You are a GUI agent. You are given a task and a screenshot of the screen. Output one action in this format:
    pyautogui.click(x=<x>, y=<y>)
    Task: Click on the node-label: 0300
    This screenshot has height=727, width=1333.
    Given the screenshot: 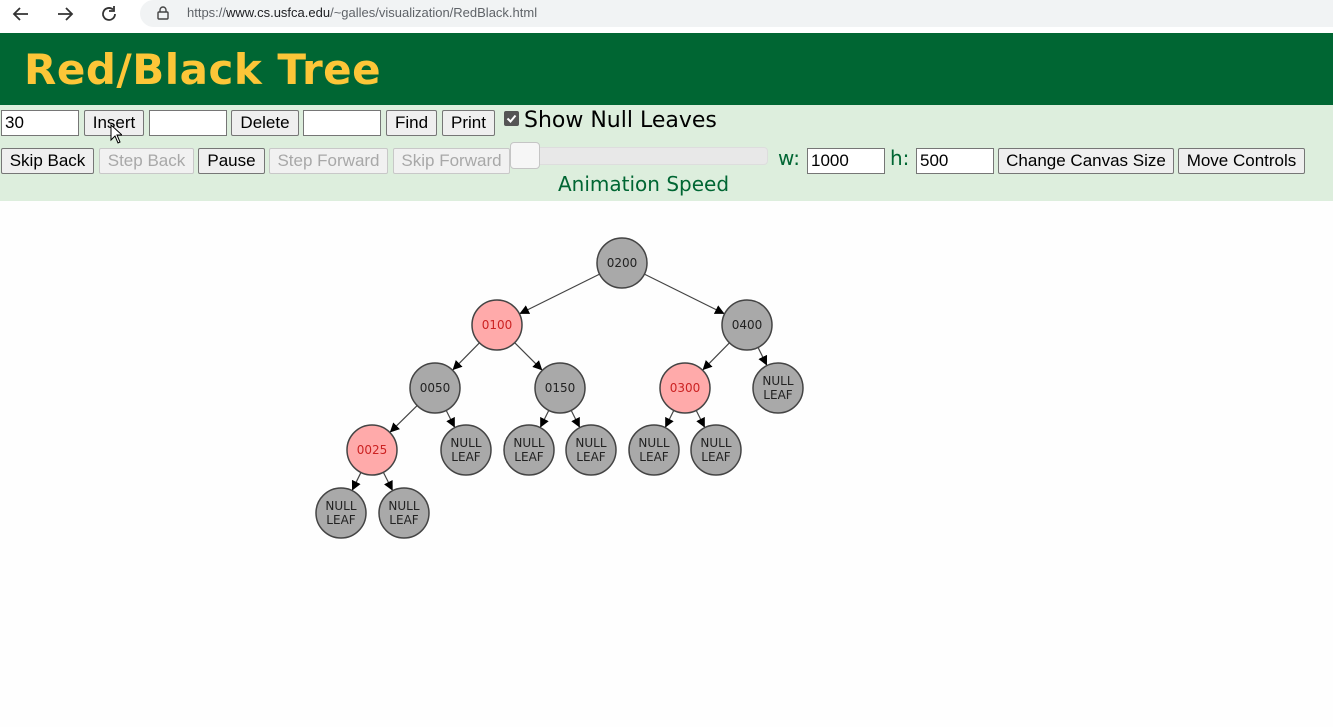 What is the action you would take?
    pyautogui.click(x=685, y=388)
    